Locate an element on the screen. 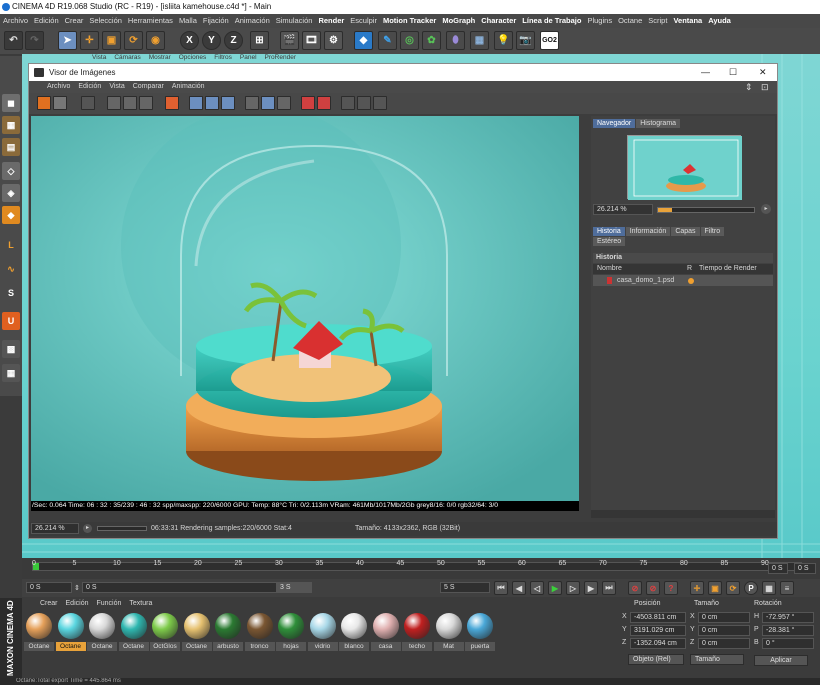 The width and height of the screenshot is (820, 685). navigator-zoom-field: 26.214 % is located at coordinates (623, 209).